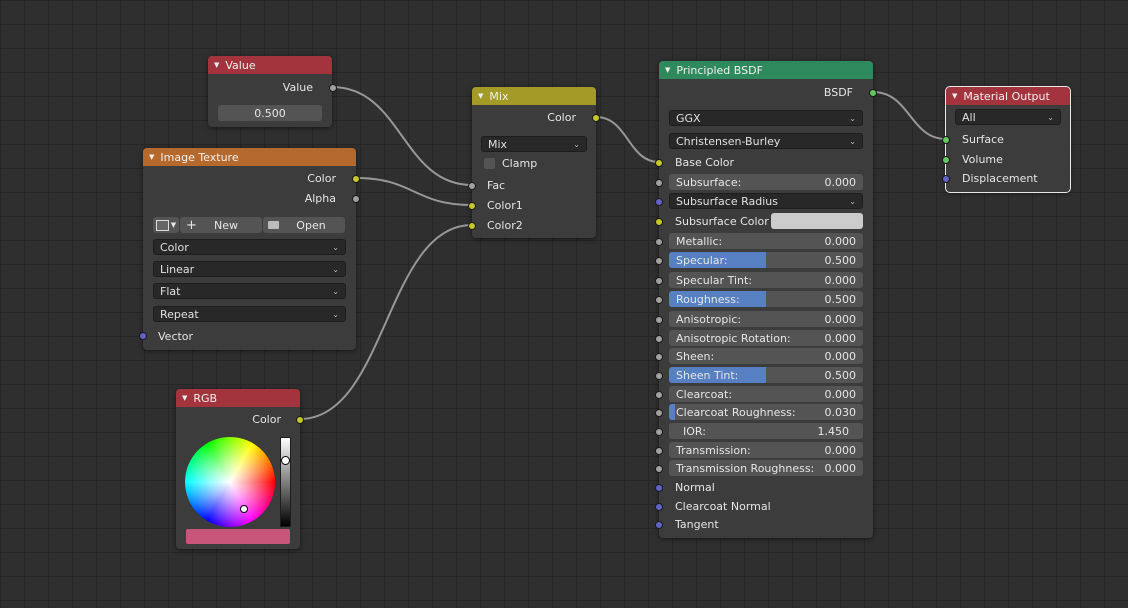 The height and width of the screenshot is (608, 1128). Describe the element at coordinates (240, 65) in the screenshot. I see `value-node-title: Value` at that location.